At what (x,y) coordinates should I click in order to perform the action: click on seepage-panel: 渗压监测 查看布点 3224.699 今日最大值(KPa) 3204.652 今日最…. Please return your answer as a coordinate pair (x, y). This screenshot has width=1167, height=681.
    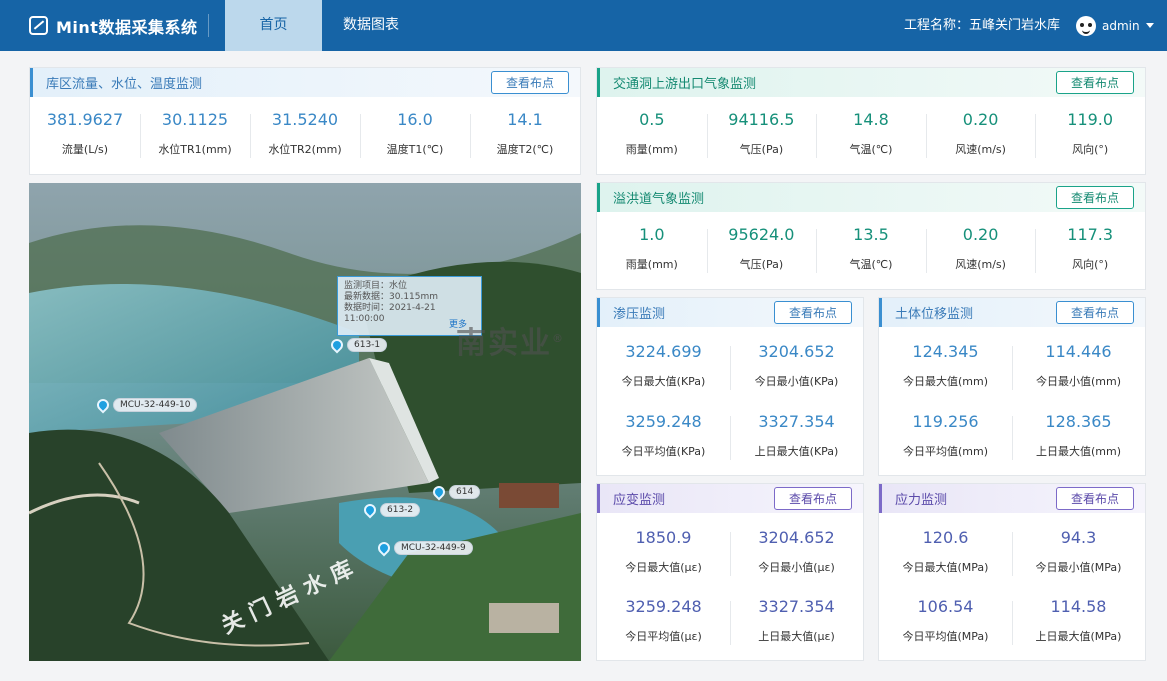
    Looking at the image, I should click on (730, 386).